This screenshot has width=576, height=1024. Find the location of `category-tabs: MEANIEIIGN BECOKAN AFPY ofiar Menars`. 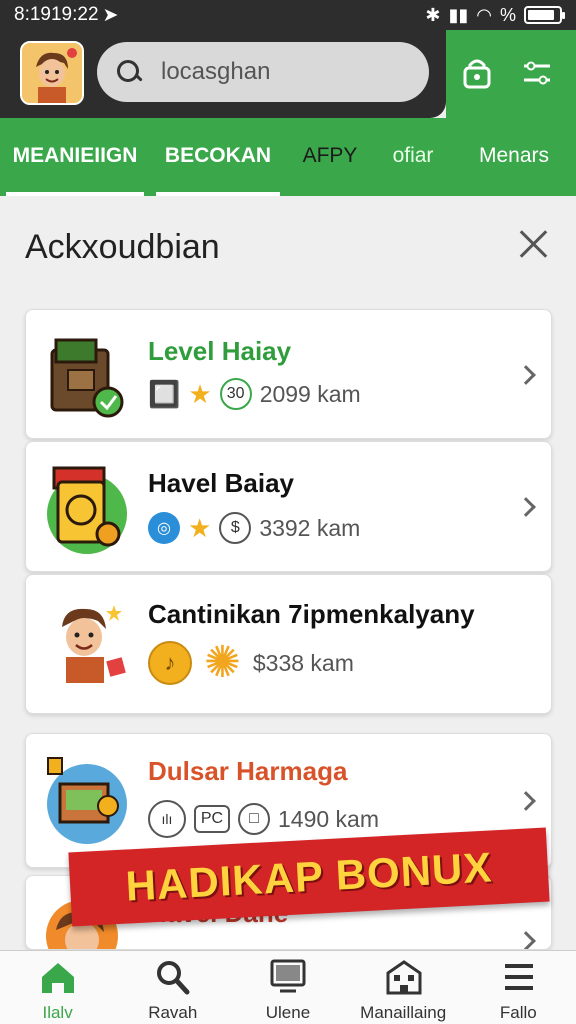

category-tabs: MEANIEIIGN BECOKAN AFPY ofiar Menars is located at coordinates (288, 157).